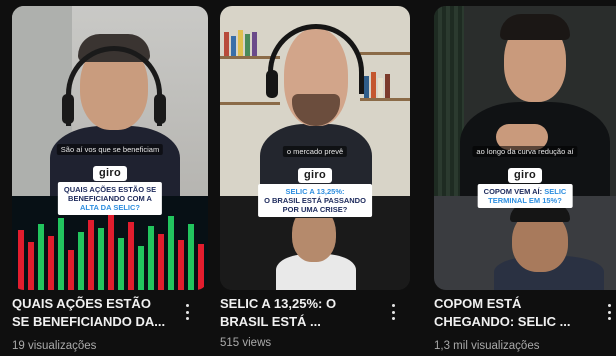 The image size is (616, 356). Describe the element at coordinates (525, 151) in the screenshot. I see `video-caption: ao longo da curva redução aí` at that location.